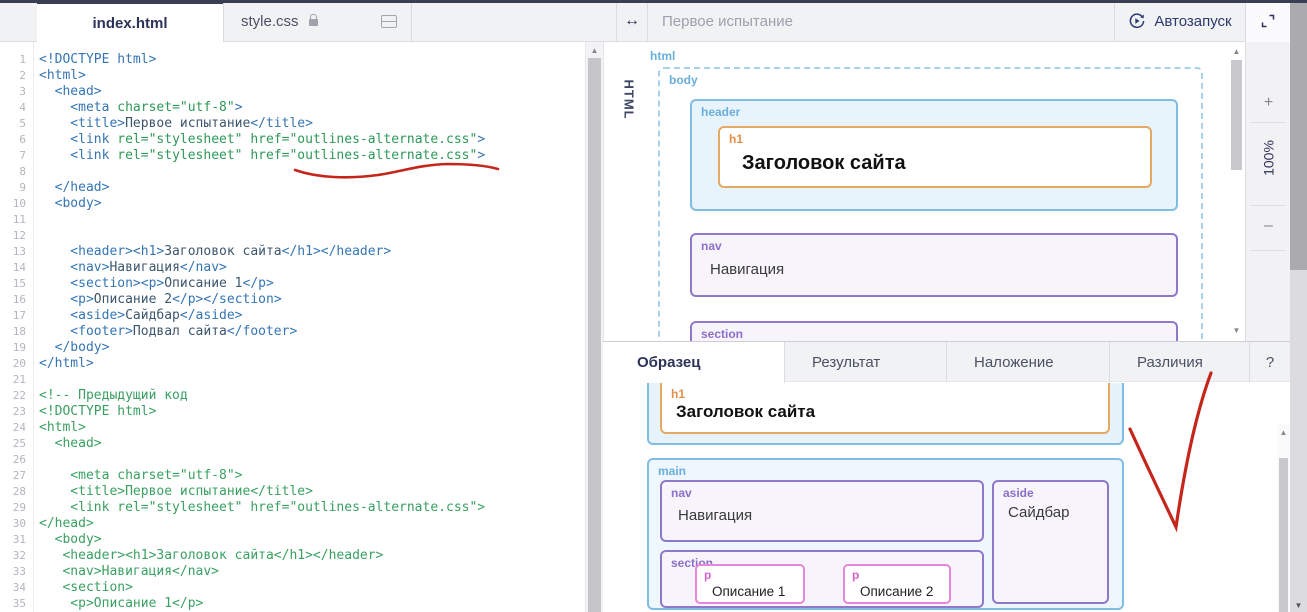 This screenshot has width=1307, height=612. I want to click on tab-overlay: Наложение, so click(1028, 362).